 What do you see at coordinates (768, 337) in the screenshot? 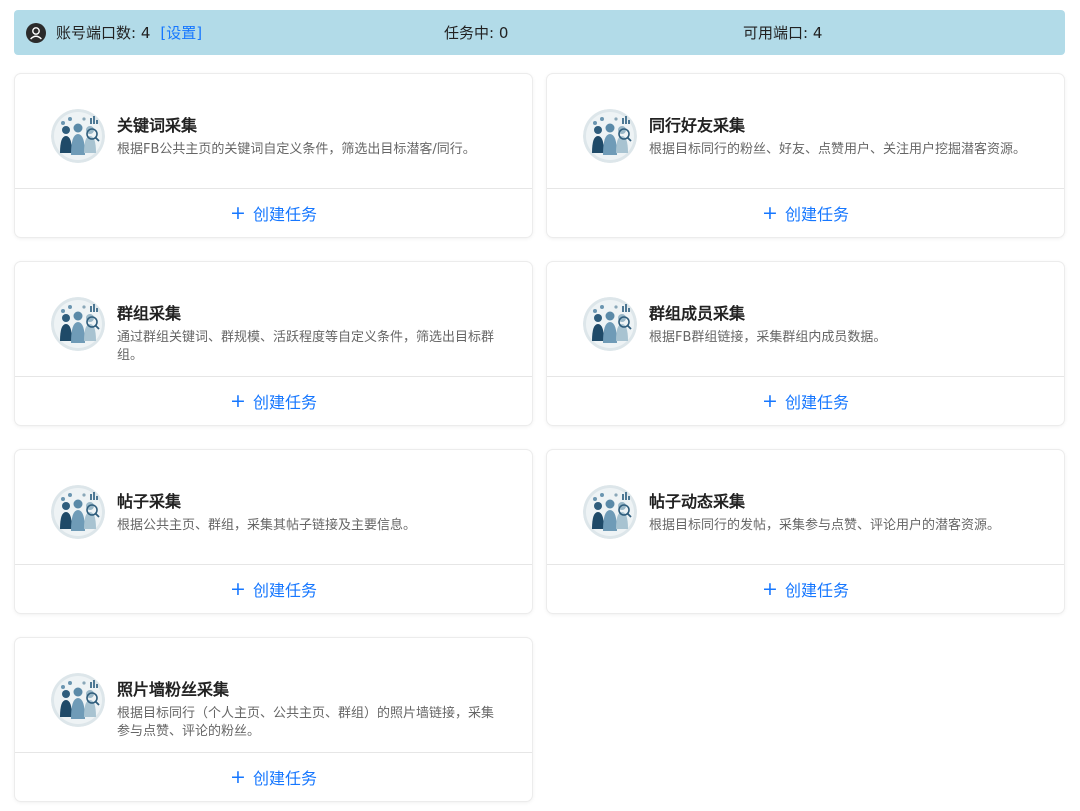
I see `card-description: 根据FB群组链接，采集群组内成员数据。` at bounding box center [768, 337].